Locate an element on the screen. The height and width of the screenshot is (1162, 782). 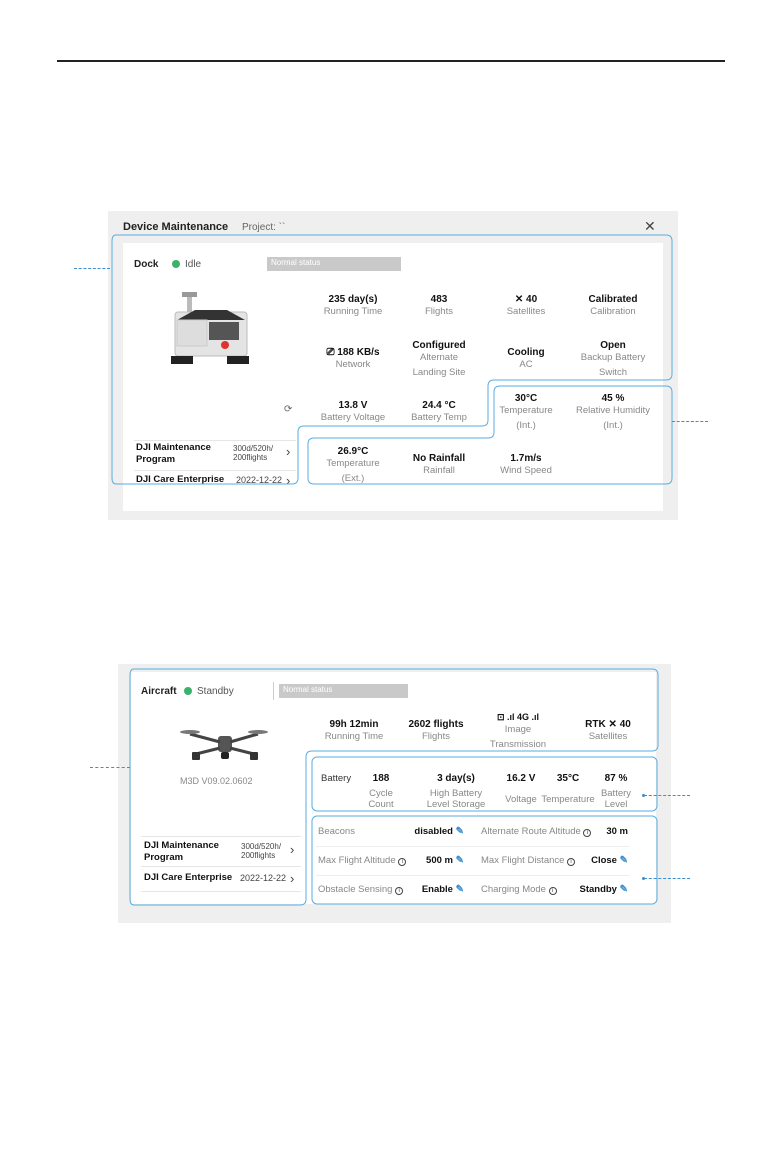
page-top-rule is located at coordinates (391, 61).